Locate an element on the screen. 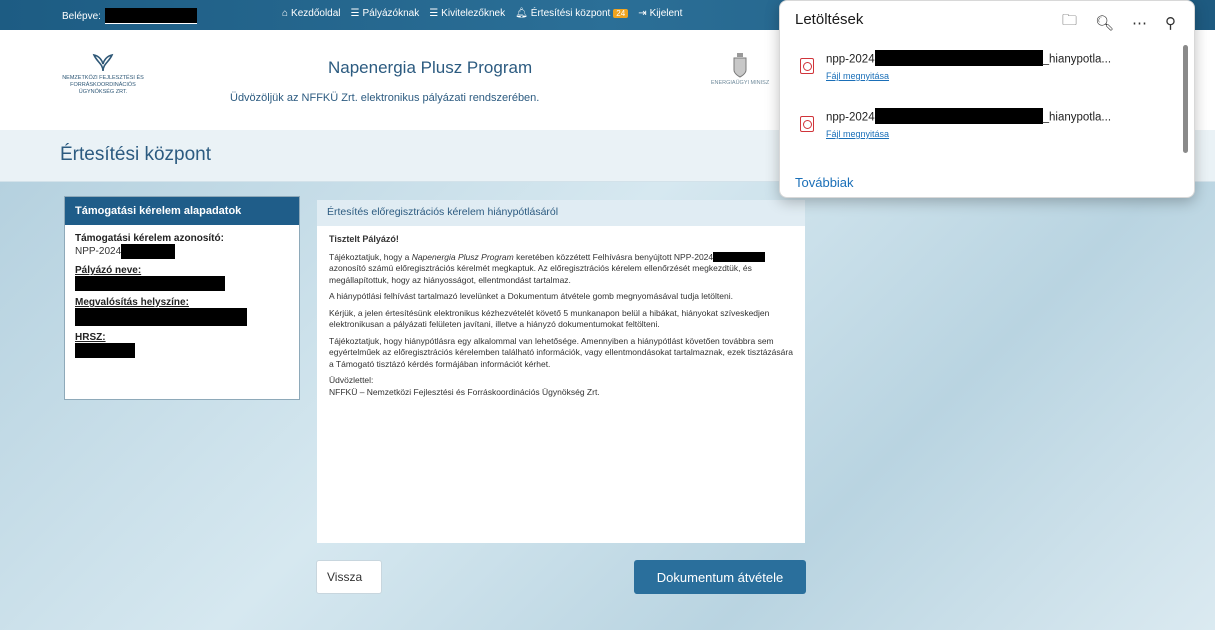 The image size is (1215, 630). nav-logout: ⇥ Kijelent is located at coordinates (660, 13).